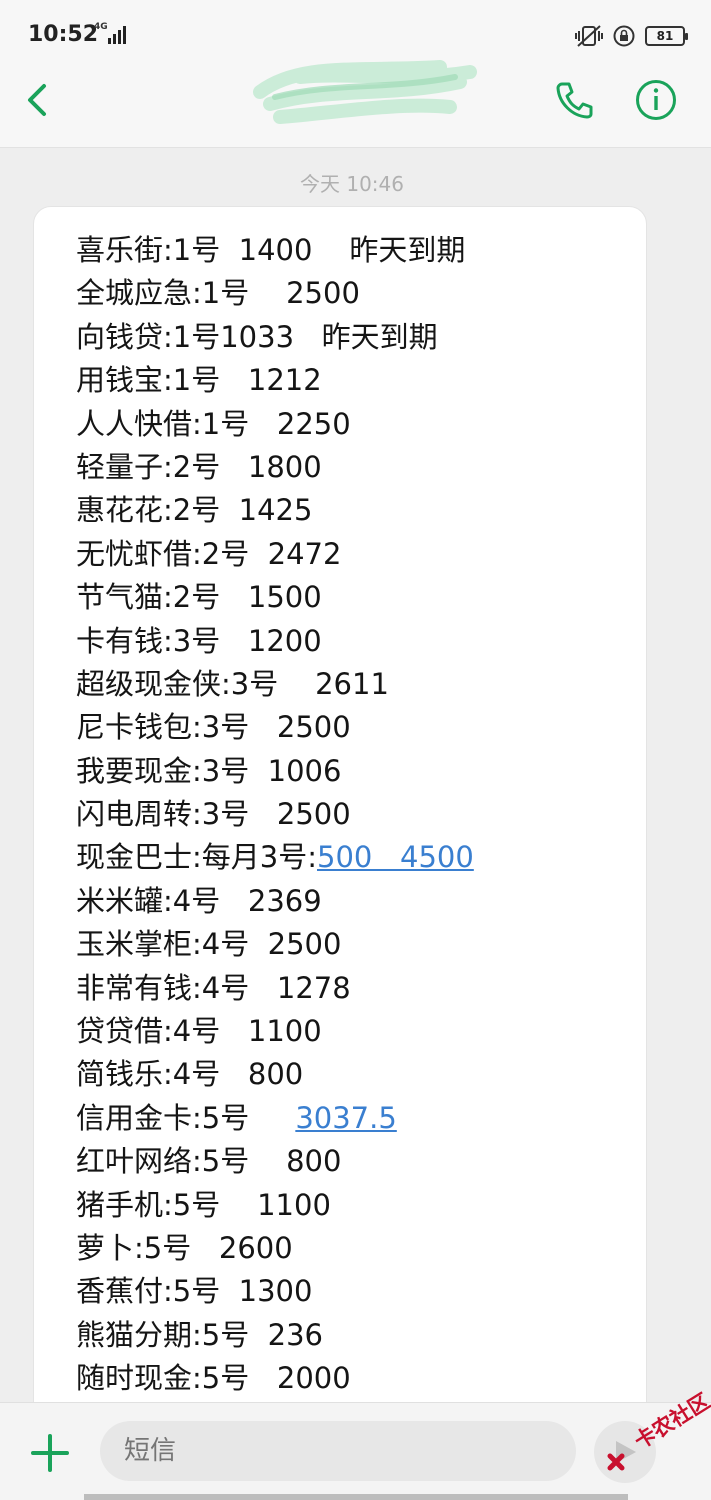 The height and width of the screenshot is (1500, 711). What do you see at coordinates (345, 1118) in the screenshot?
I see `message-link: 3037.5` at bounding box center [345, 1118].